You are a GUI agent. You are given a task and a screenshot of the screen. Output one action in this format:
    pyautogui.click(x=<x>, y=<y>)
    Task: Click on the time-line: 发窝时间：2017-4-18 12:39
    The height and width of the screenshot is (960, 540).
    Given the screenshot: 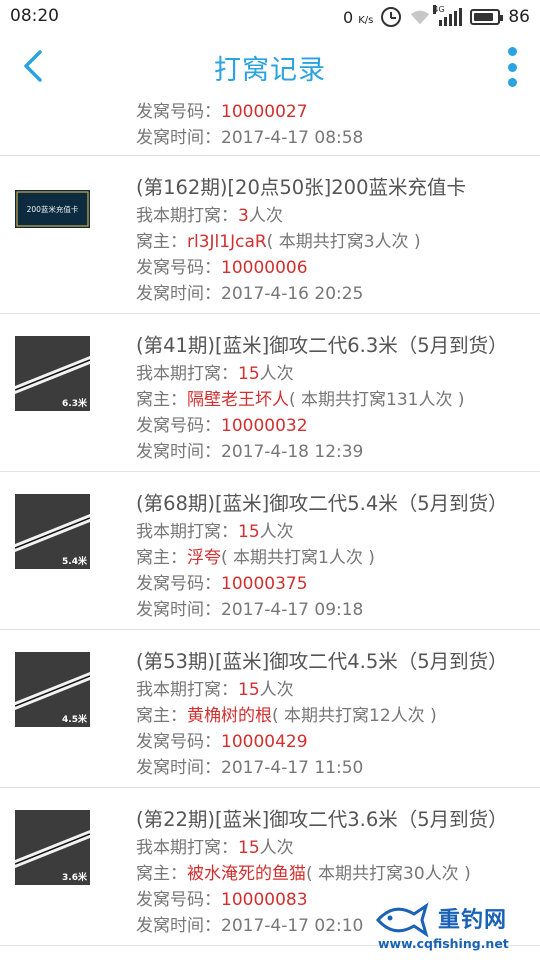 What is the action you would take?
    pyautogui.click(x=250, y=452)
    